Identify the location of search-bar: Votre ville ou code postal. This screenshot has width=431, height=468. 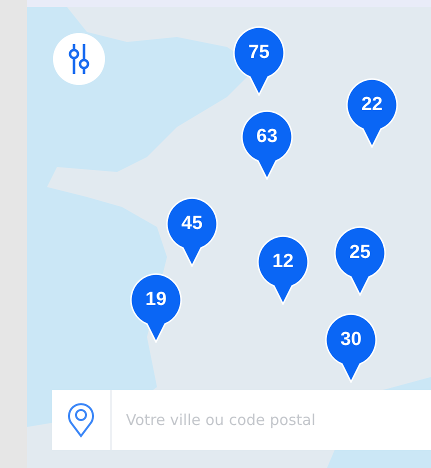
(241, 420).